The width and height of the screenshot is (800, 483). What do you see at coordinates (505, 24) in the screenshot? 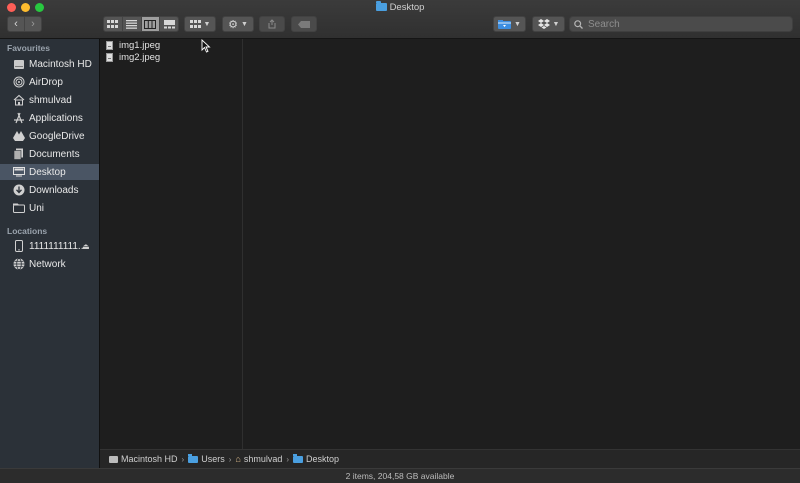
I see `drive-folder-icon` at bounding box center [505, 24].